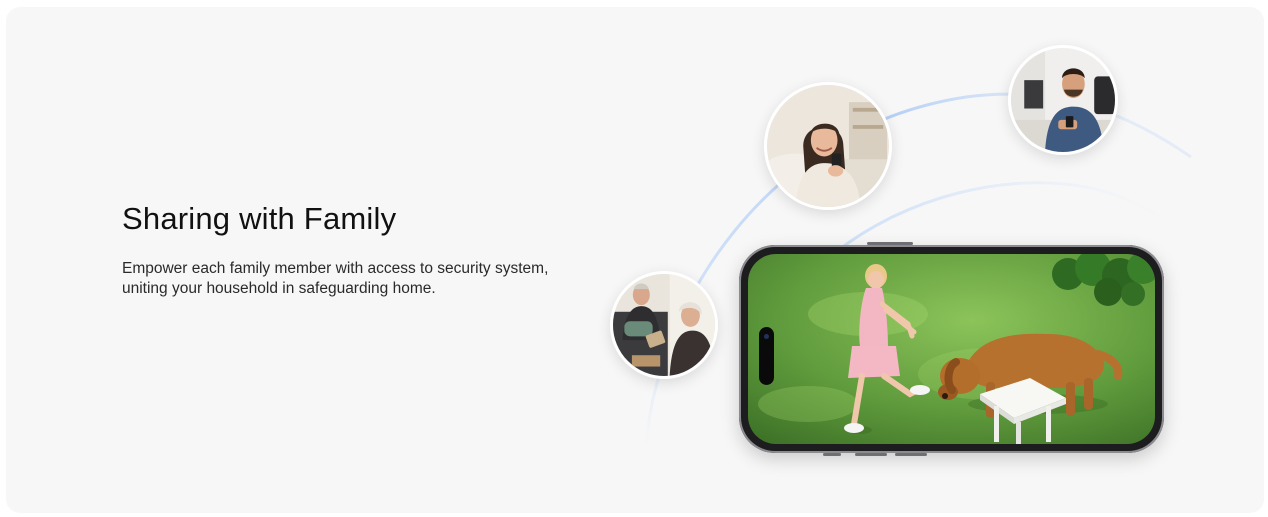 This screenshot has width=1268, height=517. I want to click on front-camera-icon, so click(766, 336).